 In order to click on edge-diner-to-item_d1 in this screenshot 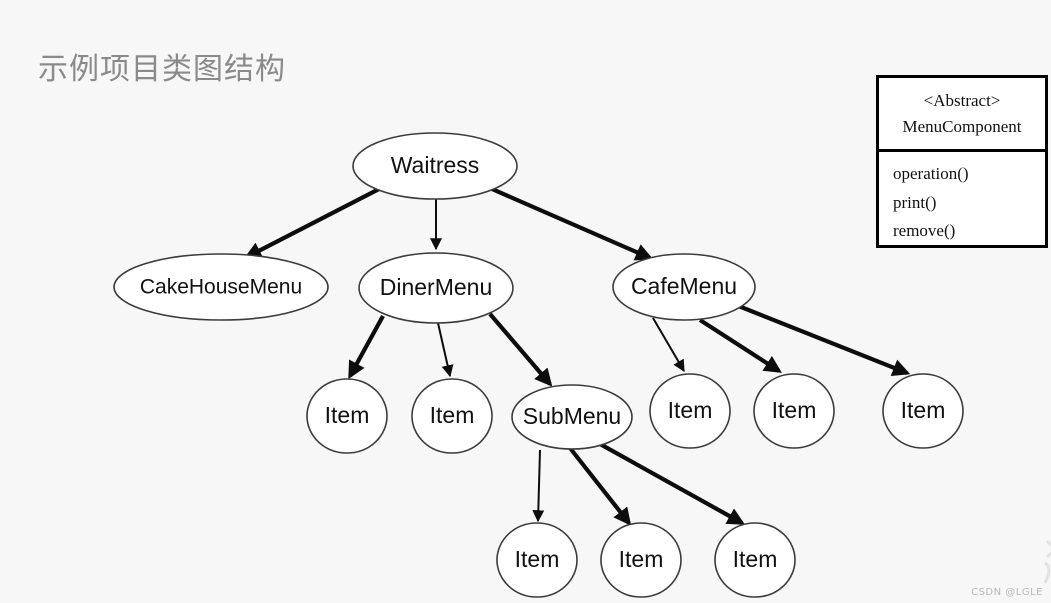, I will do `click(366, 347)`.